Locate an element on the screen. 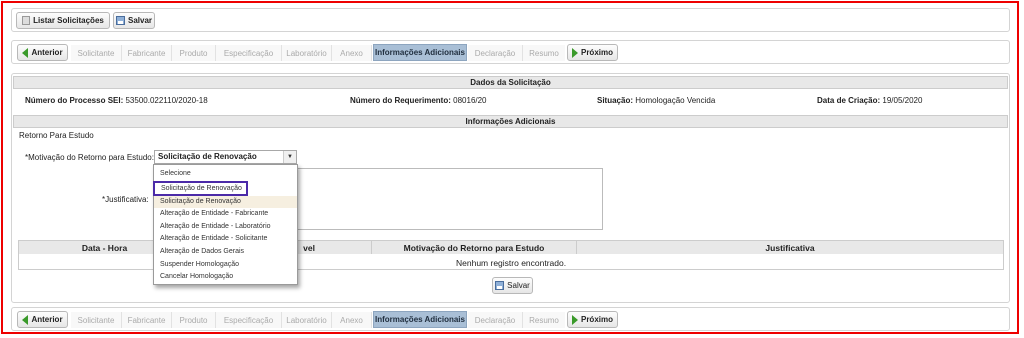  situacao-value: Homologação Vencida is located at coordinates (675, 100).